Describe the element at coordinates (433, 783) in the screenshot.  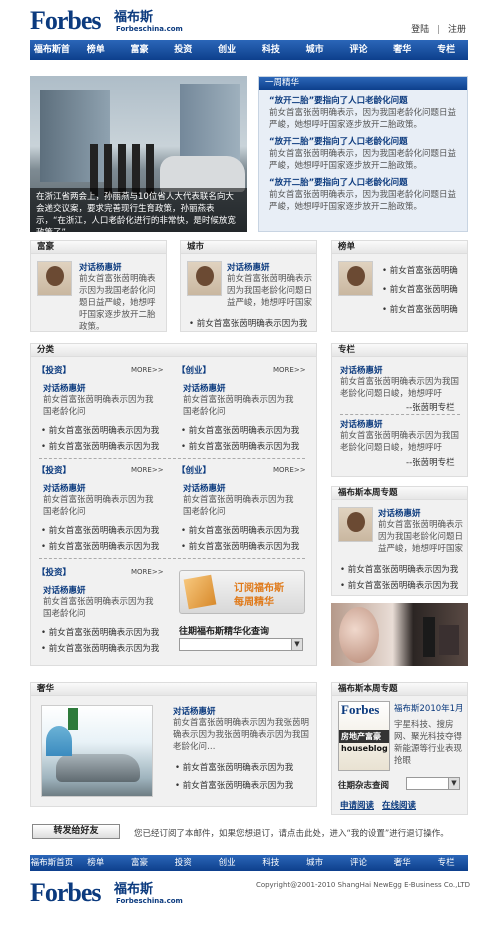
I see `magazine-select: ▼` at that location.